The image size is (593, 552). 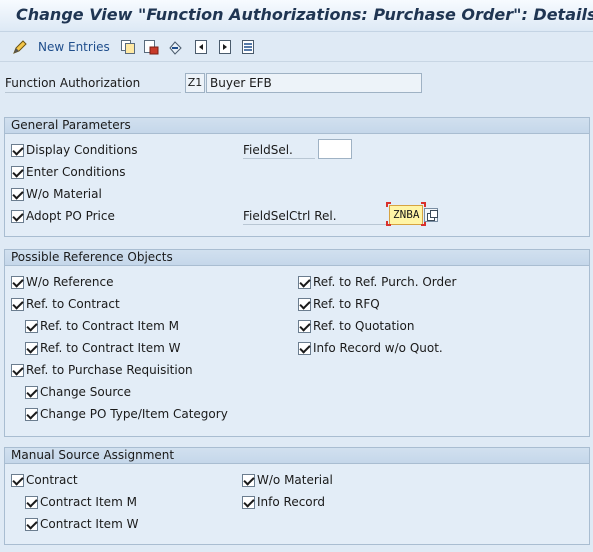 I want to click on previous-entry-button, so click(x=201, y=47).